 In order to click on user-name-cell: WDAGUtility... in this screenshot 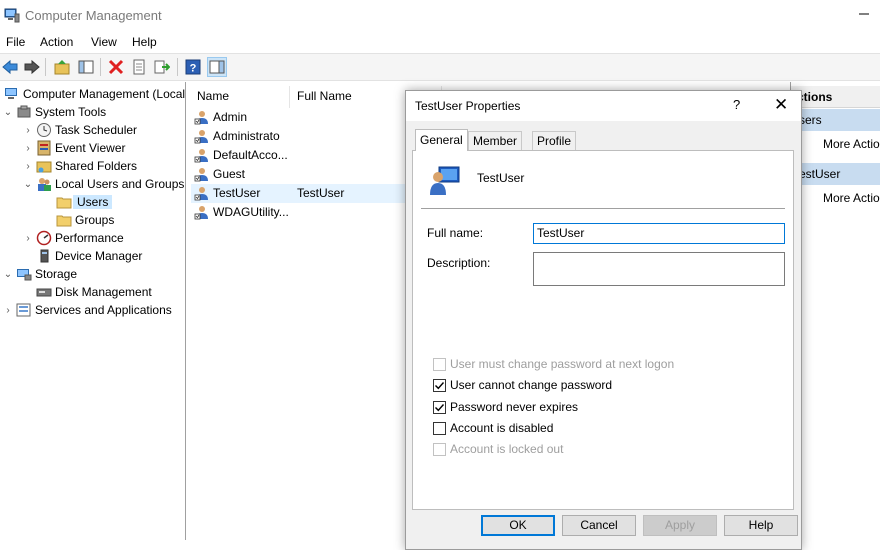, I will do `click(250, 212)`.